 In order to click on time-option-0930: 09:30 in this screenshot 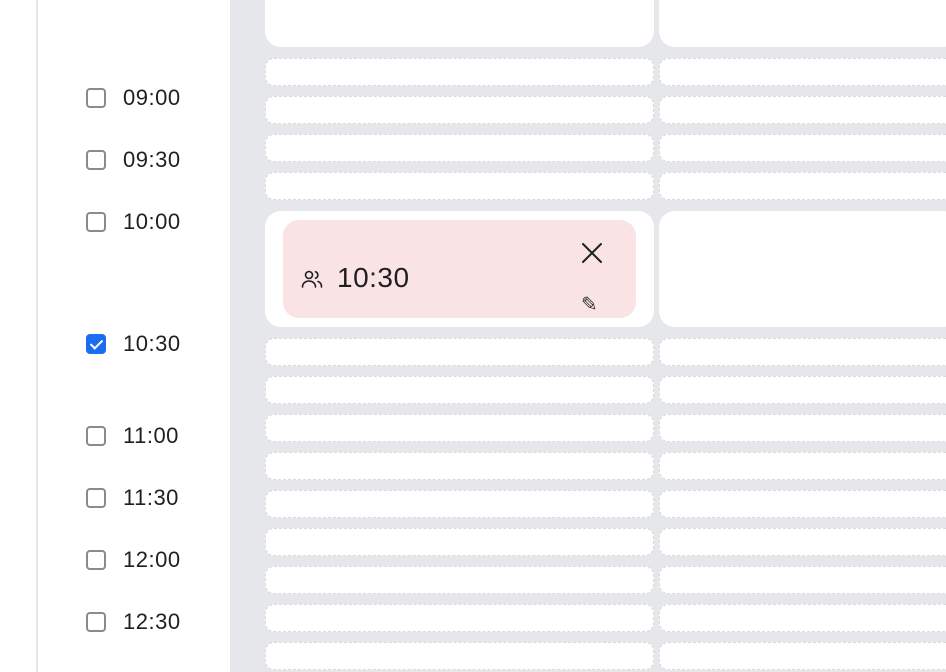, I will do `click(133, 160)`.